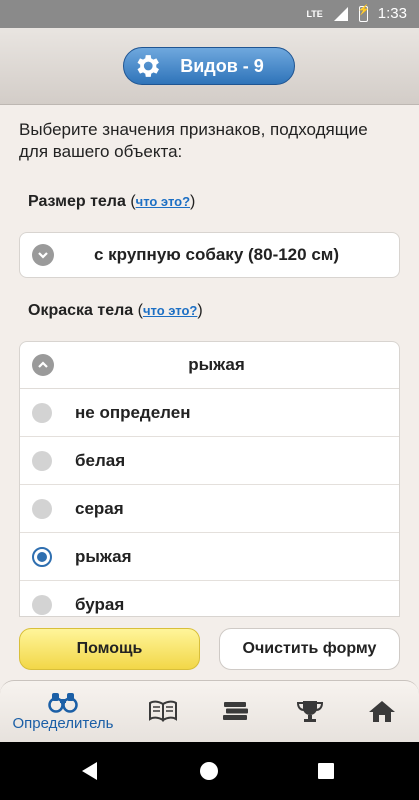 The height and width of the screenshot is (800, 419). What do you see at coordinates (112, 201) in the screenshot?
I see `body-size-label: Размер тела (что это?)` at bounding box center [112, 201].